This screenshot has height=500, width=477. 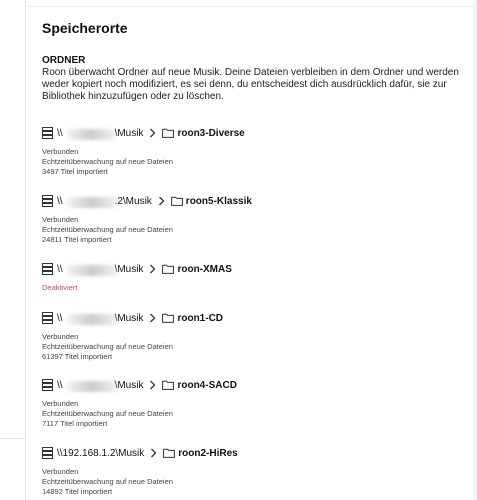 What do you see at coordinates (211, 133) in the screenshot?
I see `folder-name: roon3-Diverse` at bounding box center [211, 133].